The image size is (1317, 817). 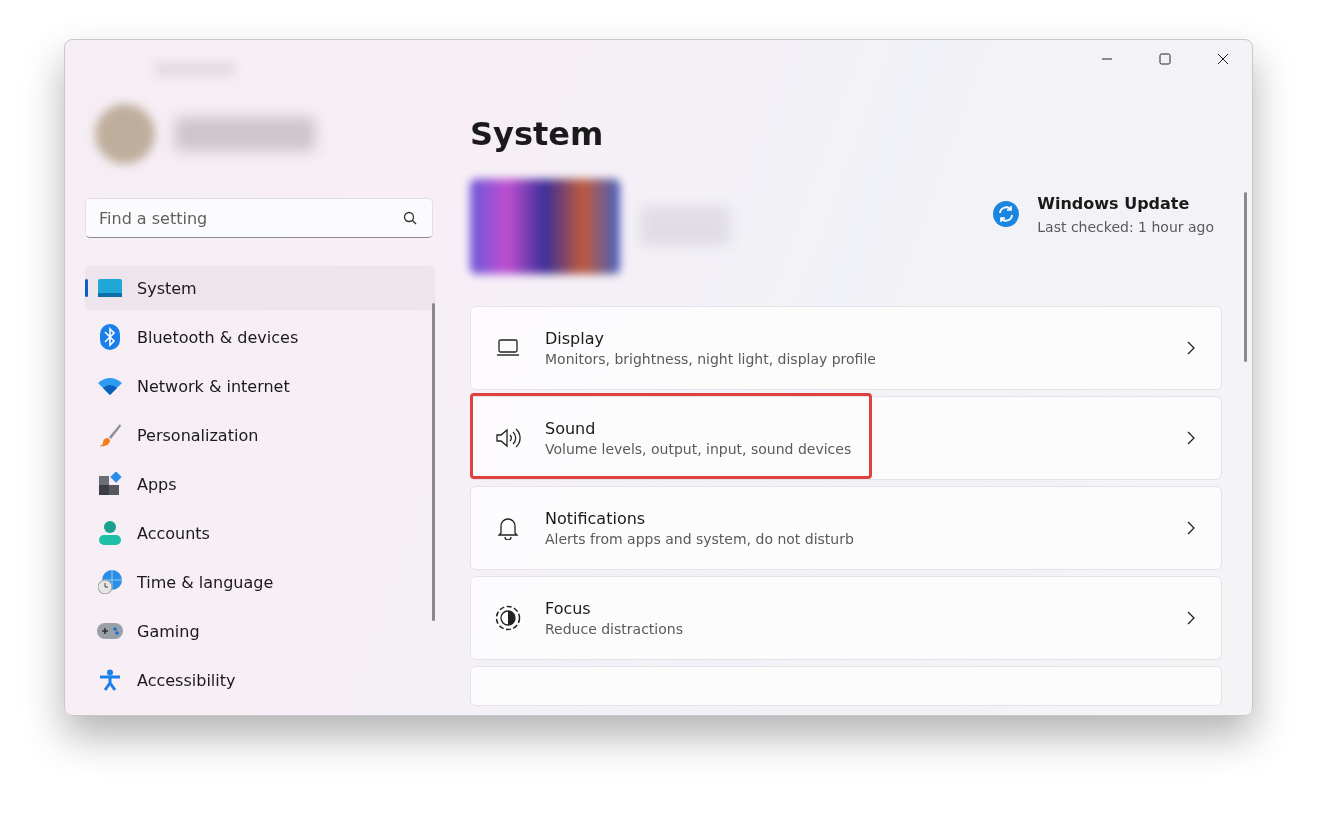 I want to click on nav-item: Apps, so click(x=260, y=484).